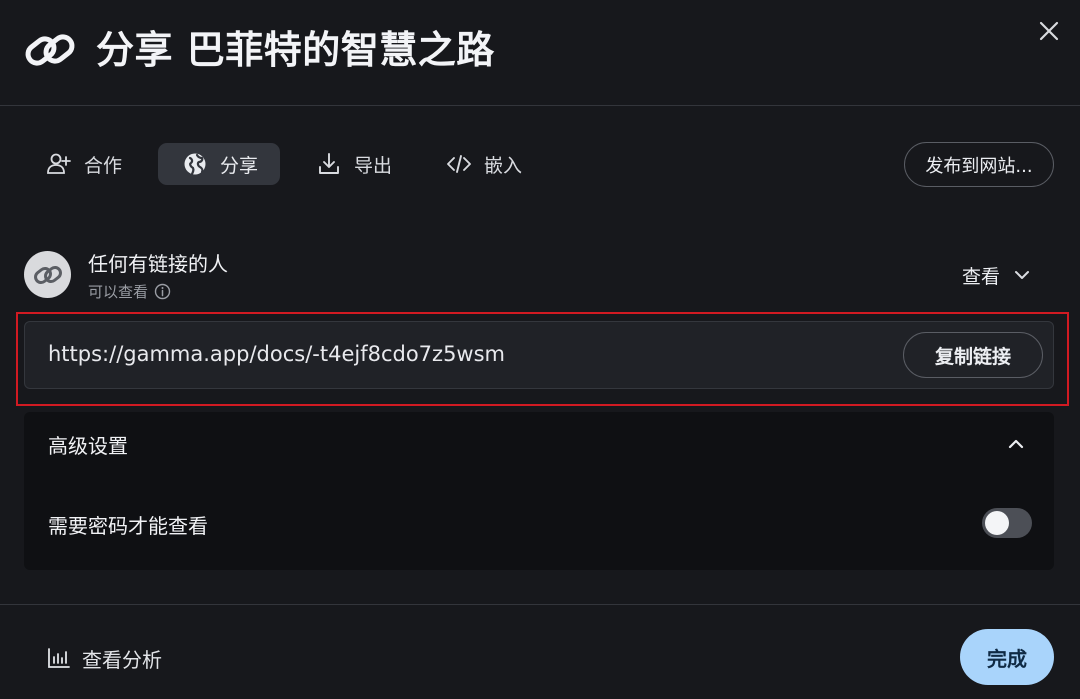 The image size is (1080, 699). I want to click on chevron-up-icon, so click(1016, 444).